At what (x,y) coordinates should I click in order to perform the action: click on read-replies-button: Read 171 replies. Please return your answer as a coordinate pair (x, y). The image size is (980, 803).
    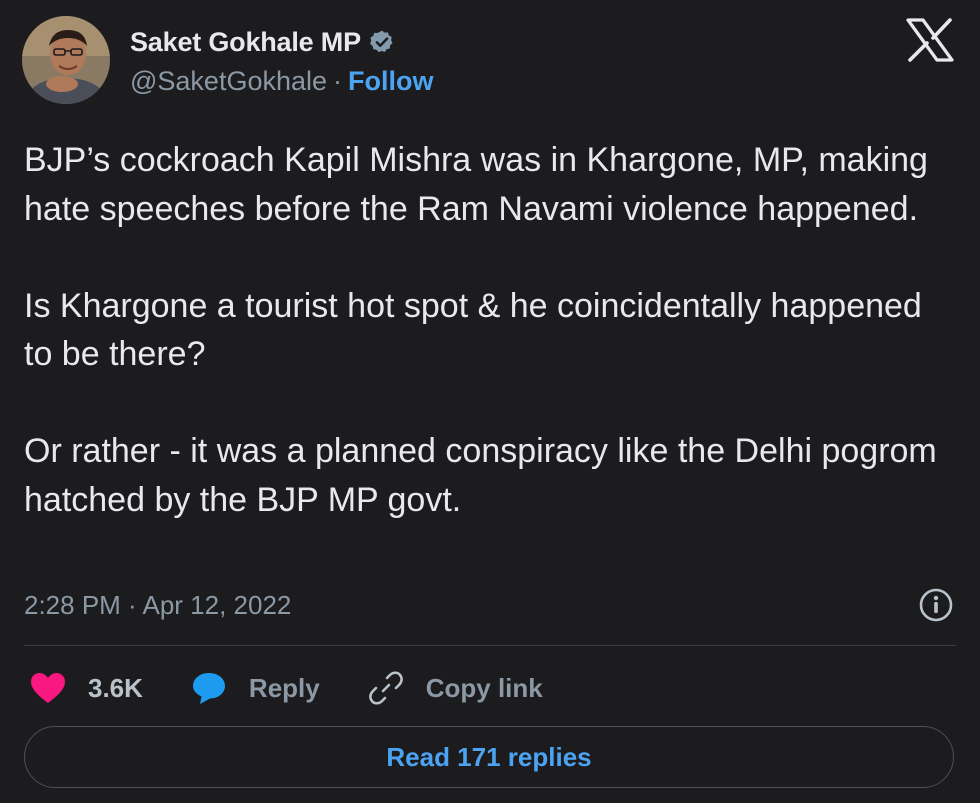
    Looking at the image, I should click on (489, 757).